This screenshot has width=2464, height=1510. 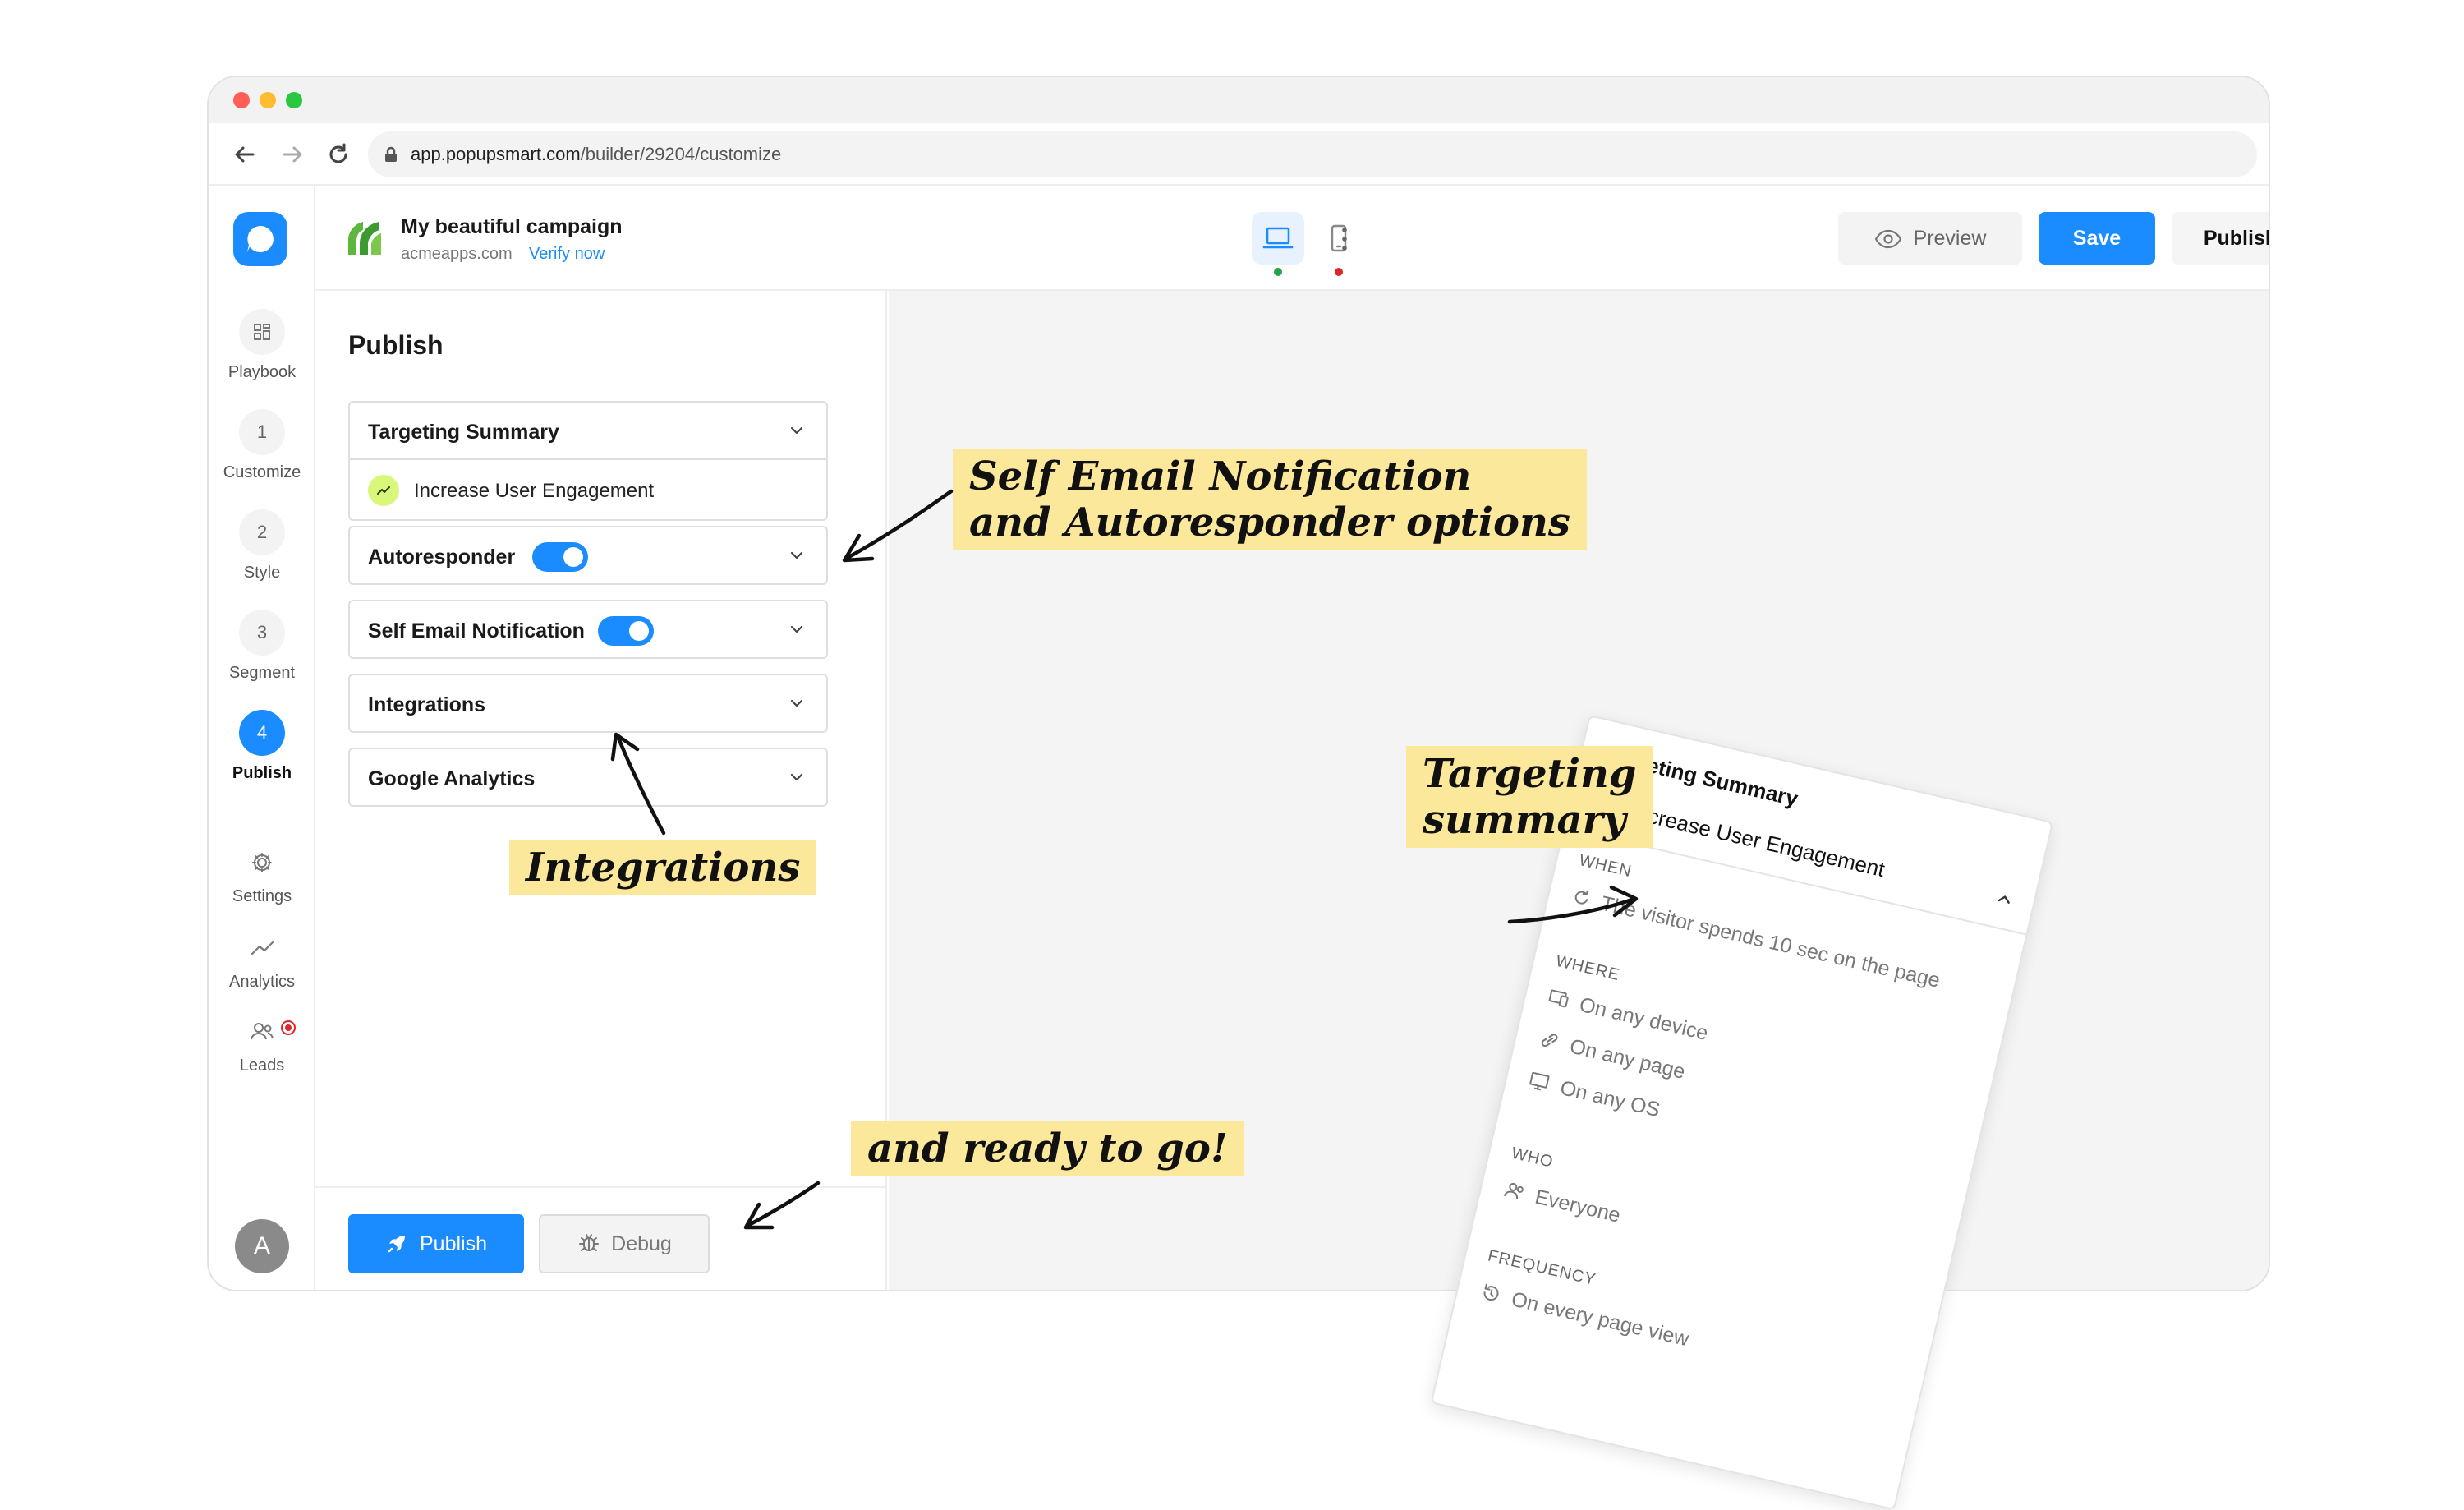 What do you see at coordinates (292, 154) in the screenshot?
I see `forward-icon` at bounding box center [292, 154].